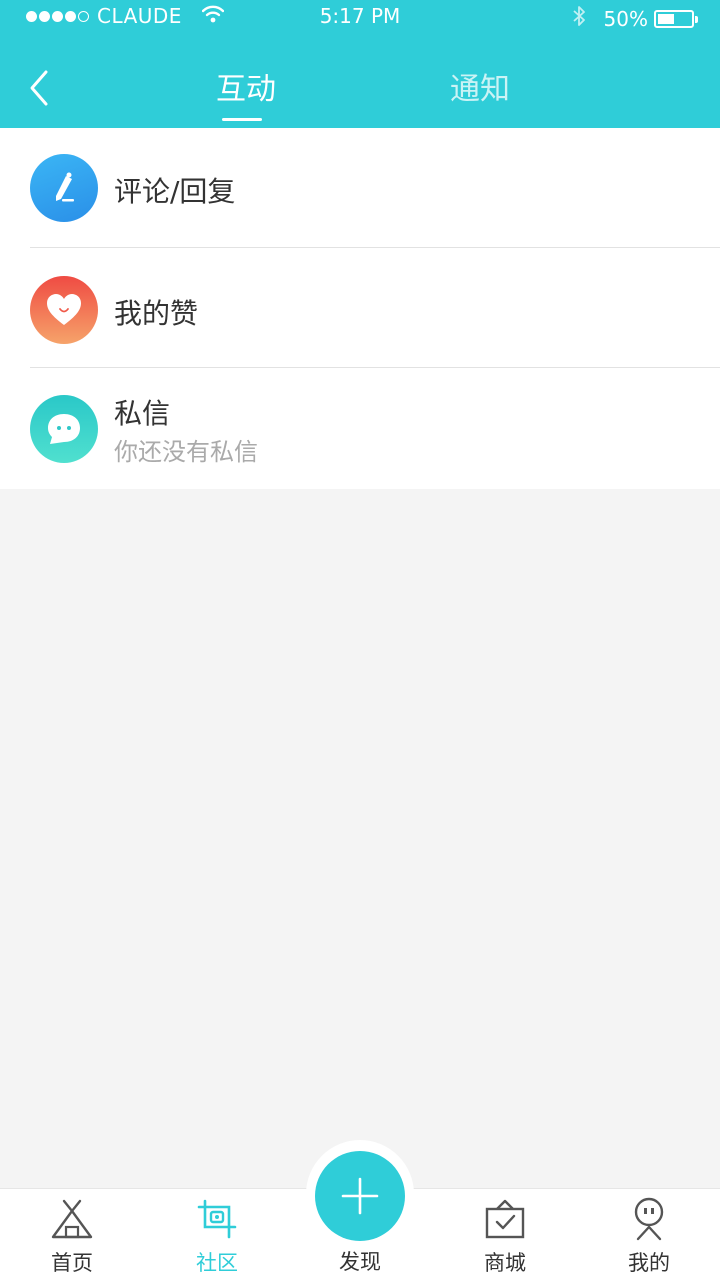 The image size is (720, 1280). Describe the element at coordinates (625, 18) in the screenshot. I see `battery-percent: 50%` at that location.